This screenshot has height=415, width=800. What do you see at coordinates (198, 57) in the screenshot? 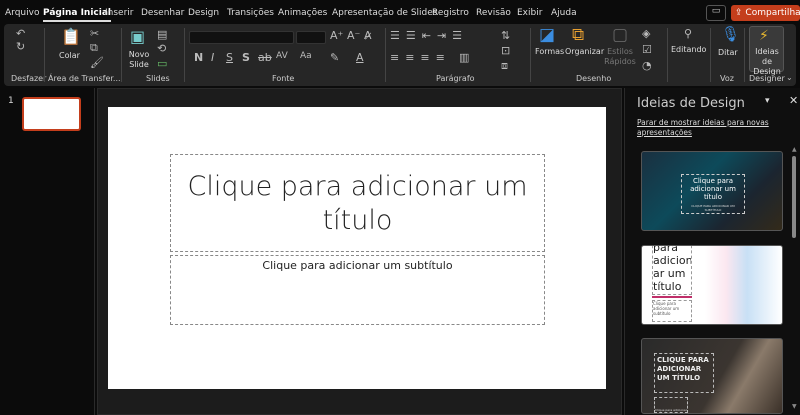
I see `bold-button: N` at bounding box center [198, 57].